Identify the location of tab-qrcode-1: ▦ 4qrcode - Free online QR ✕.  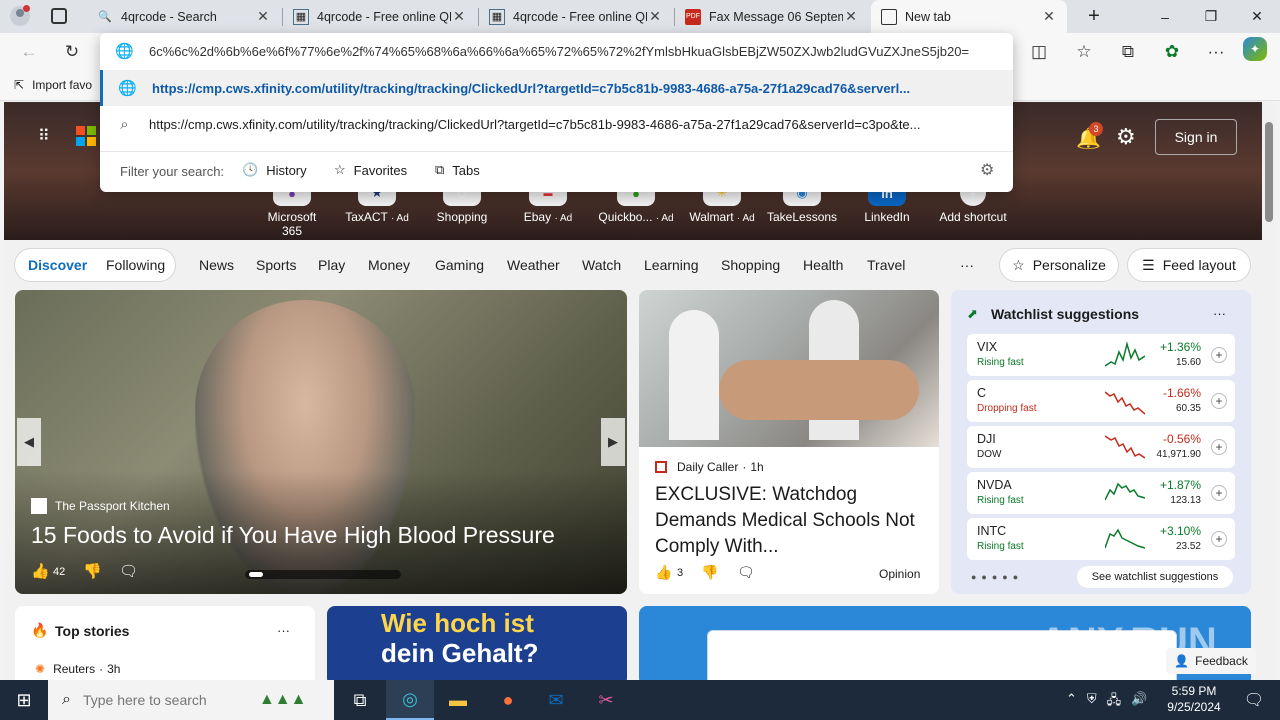
(380, 16).